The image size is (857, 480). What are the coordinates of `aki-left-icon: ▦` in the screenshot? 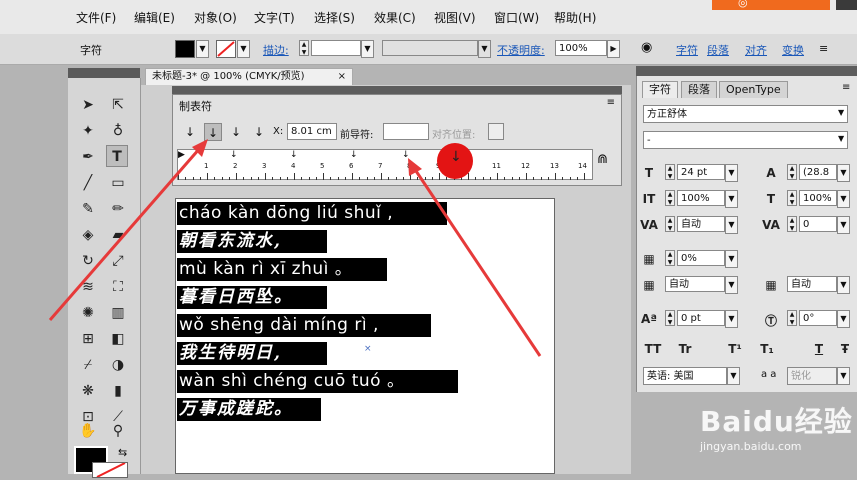 It's located at (649, 285).